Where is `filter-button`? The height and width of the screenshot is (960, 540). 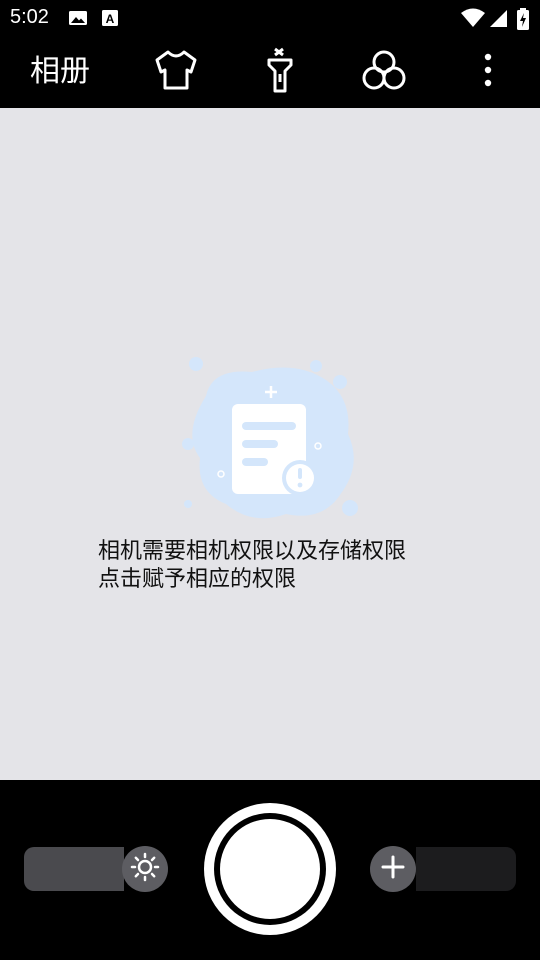
filter-button is located at coordinates (384, 72).